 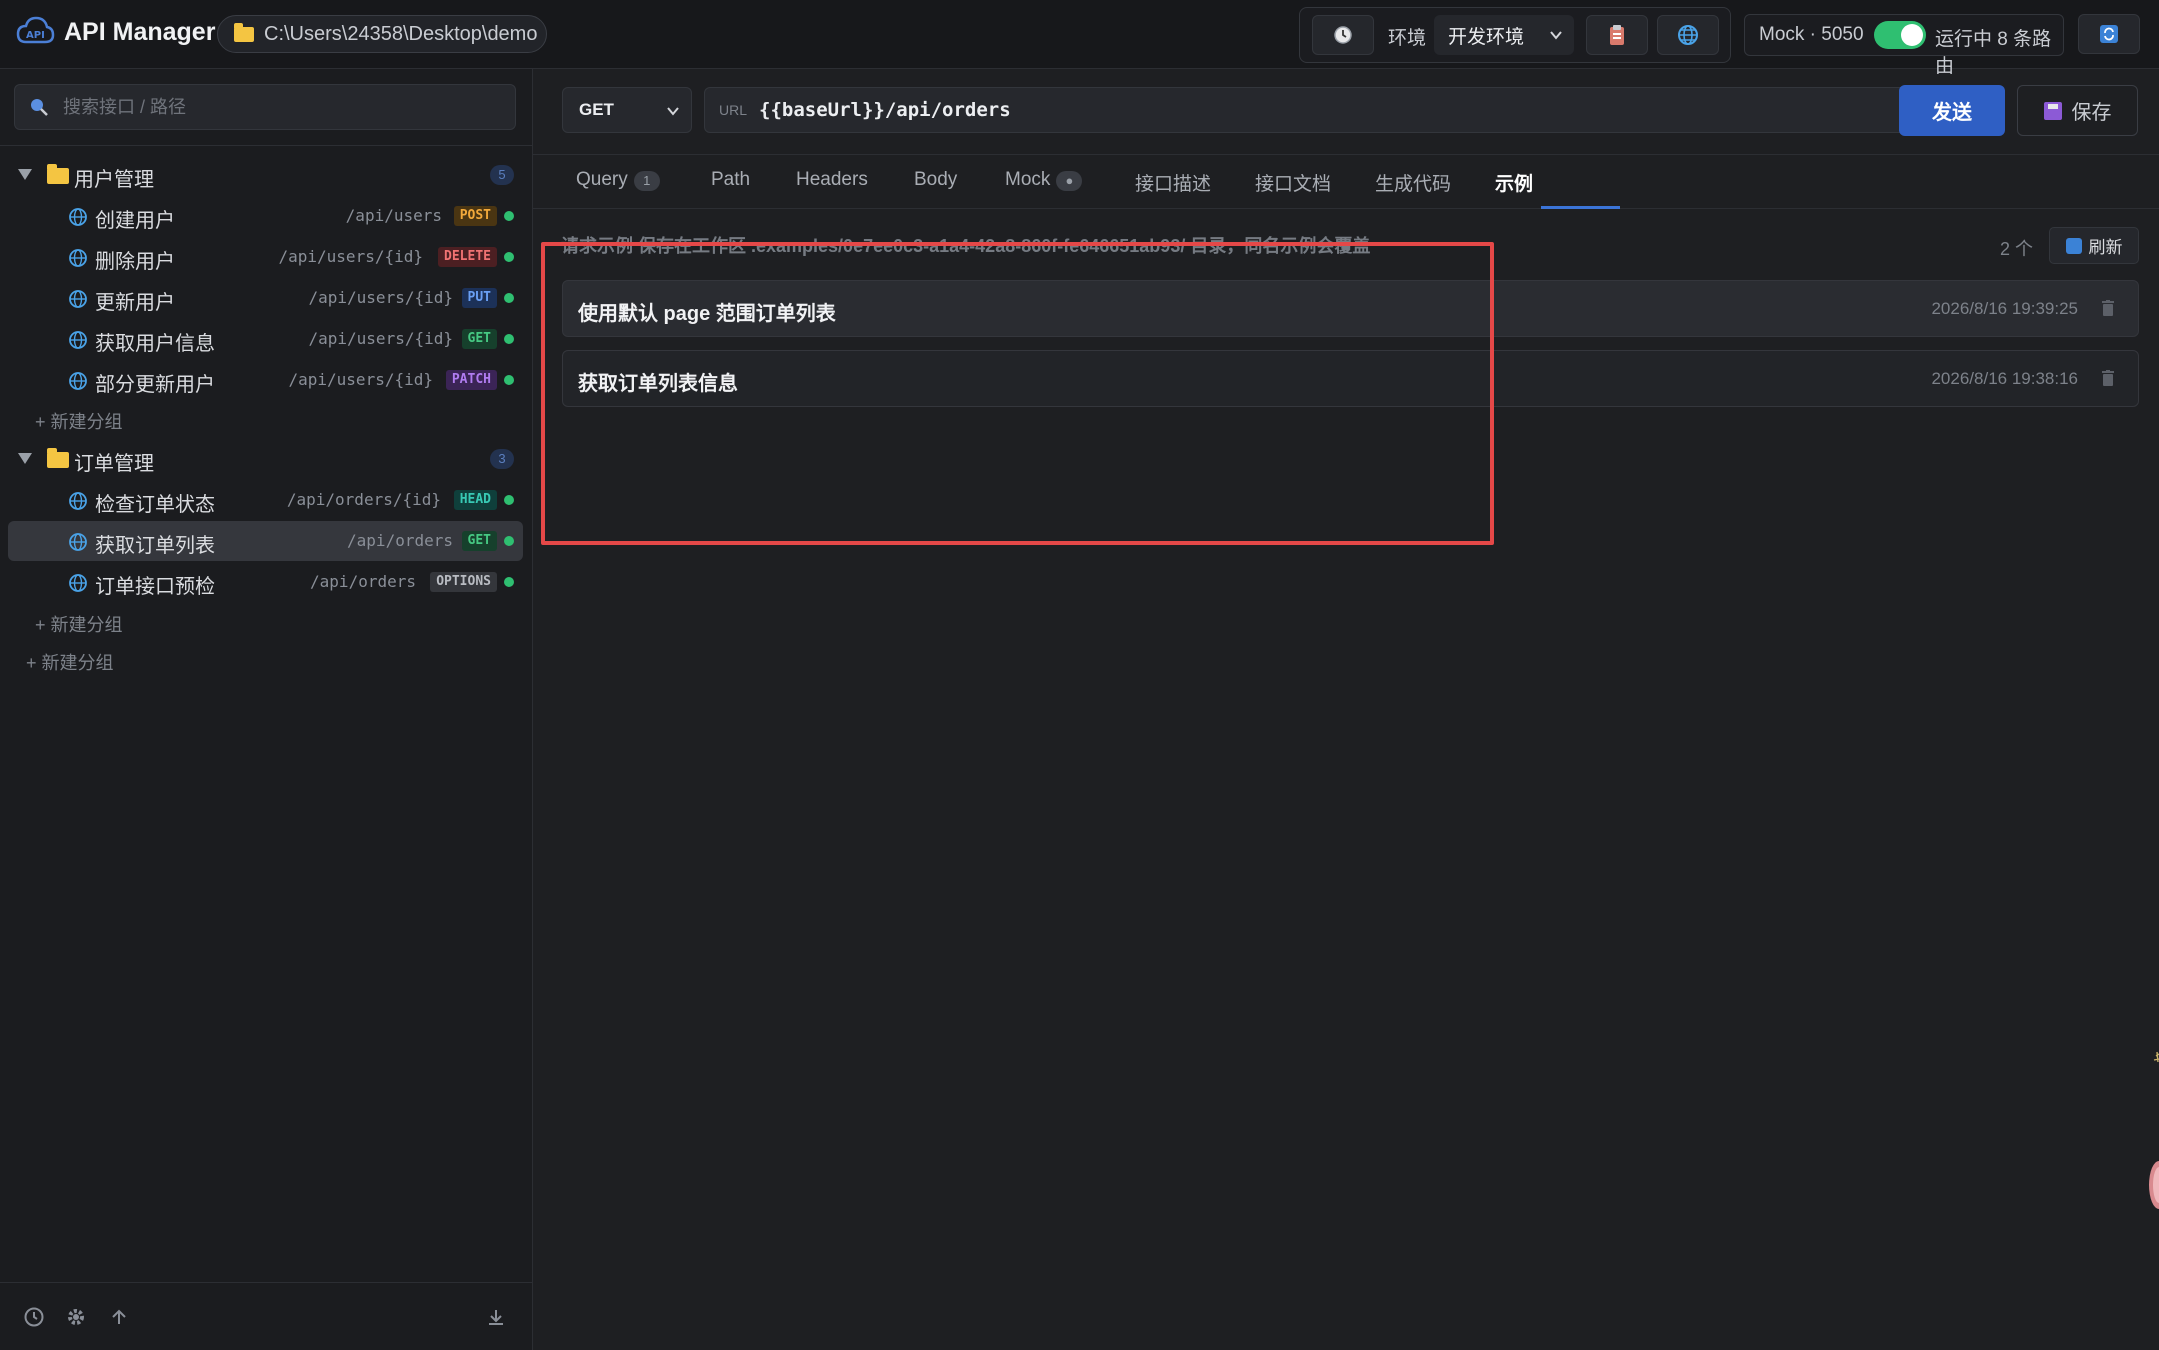 I want to click on endpoint-orders-options: 订单接口预检 /api/orders OPTIONS, so click(x=265, y=582).